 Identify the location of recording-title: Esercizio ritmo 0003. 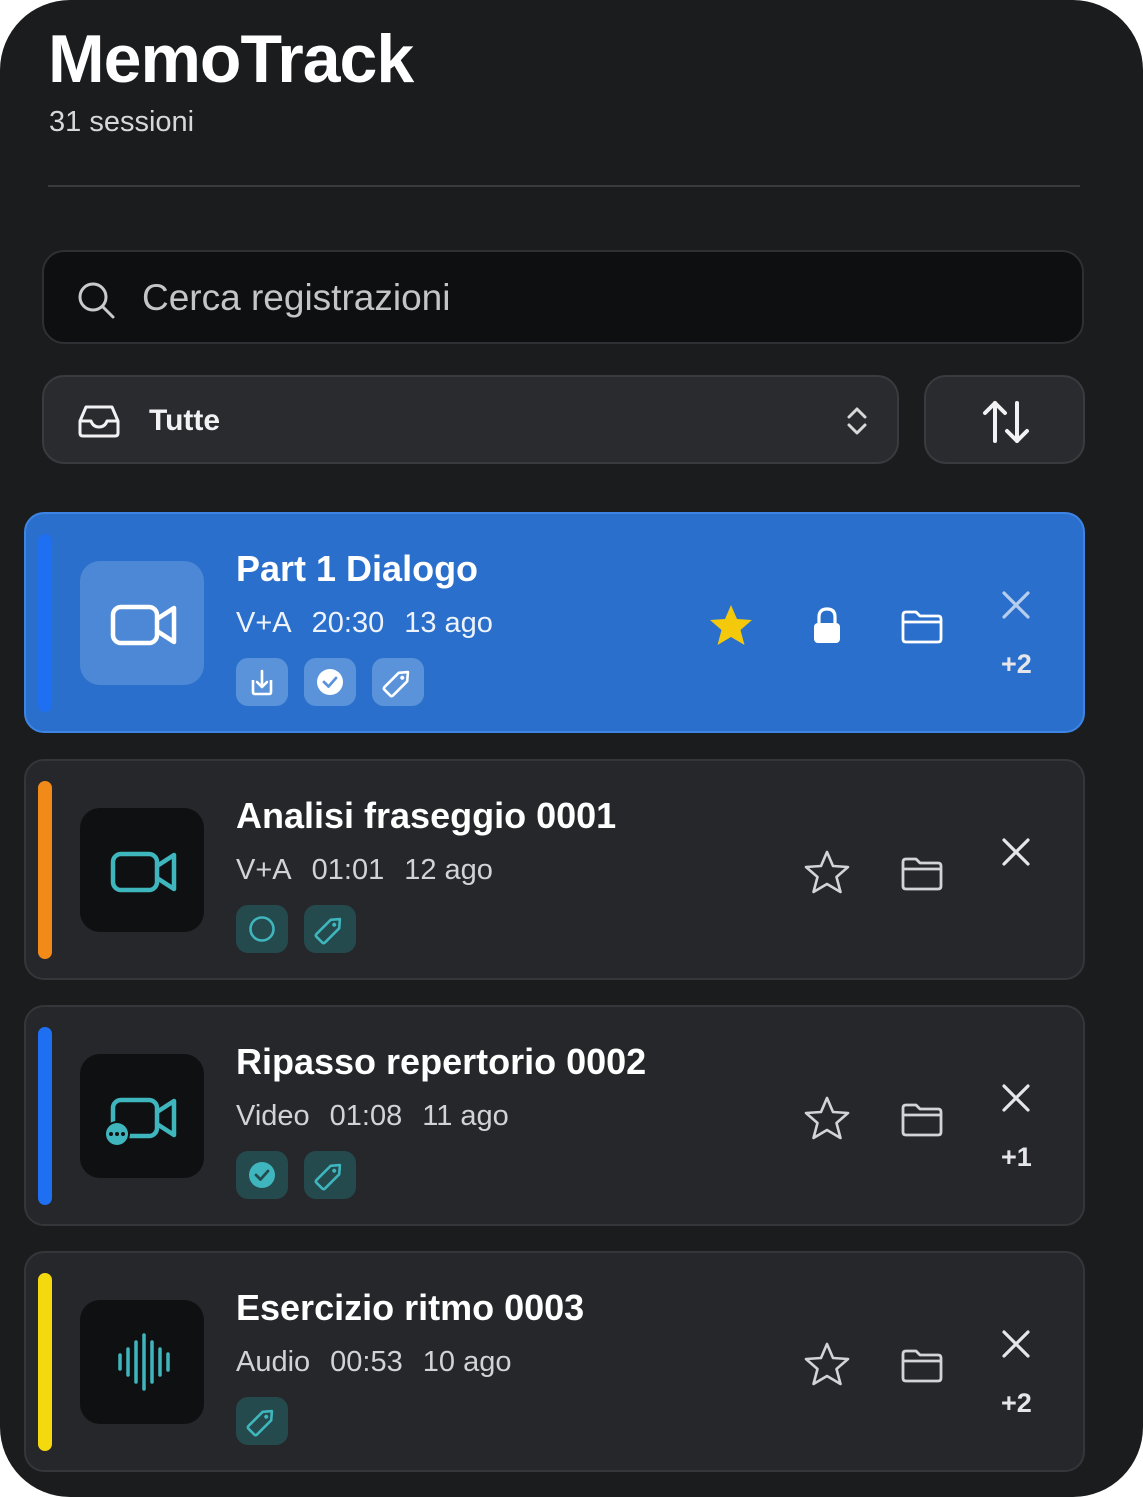
(410, 1307).